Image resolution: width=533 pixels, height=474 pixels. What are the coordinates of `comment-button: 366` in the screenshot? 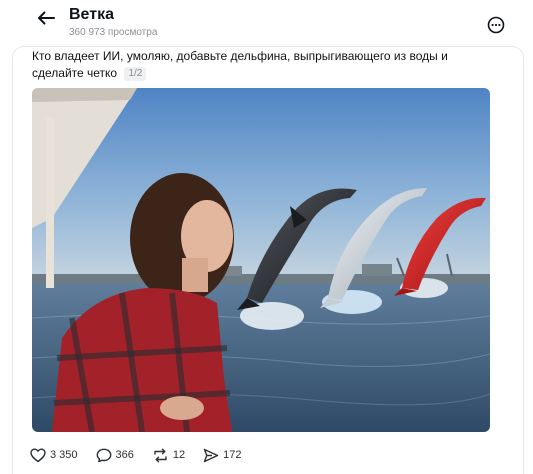 It's located at (115, 455).